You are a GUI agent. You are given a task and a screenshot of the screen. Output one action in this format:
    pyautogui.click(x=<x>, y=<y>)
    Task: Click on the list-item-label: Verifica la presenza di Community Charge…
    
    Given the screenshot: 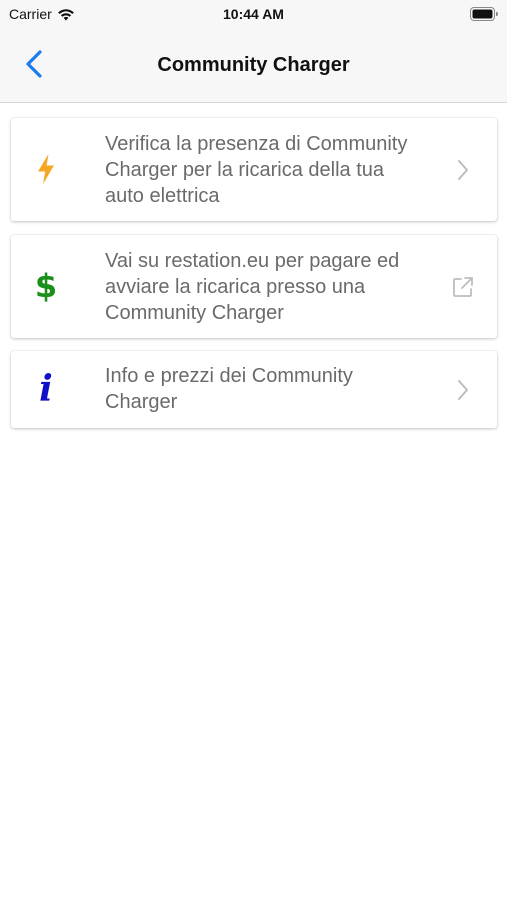 What is the action you would take?
    pyautogui.click(x=256, y=170)
    